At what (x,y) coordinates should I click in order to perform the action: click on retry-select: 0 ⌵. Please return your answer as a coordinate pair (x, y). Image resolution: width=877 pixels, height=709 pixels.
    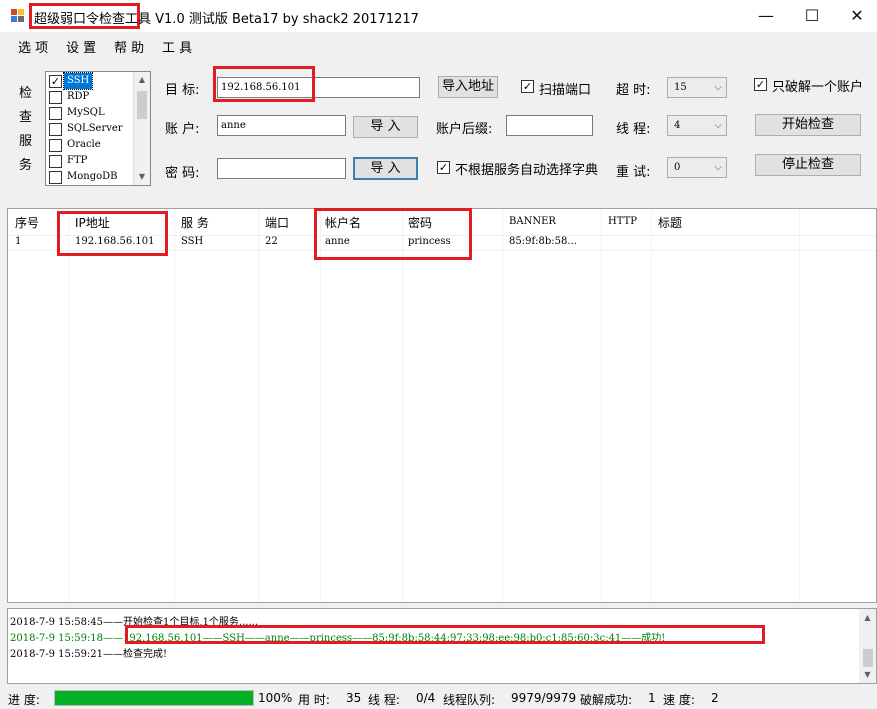
    Looking at the image, I should click on (697, 167).